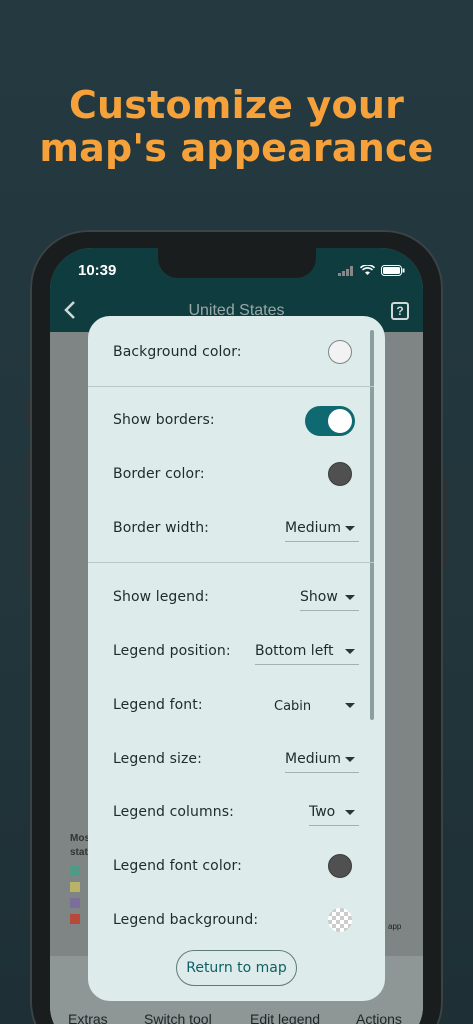 This screenshot has width=473, height=1024. I want to click on show-legend-value: Show, so click(319, 597).